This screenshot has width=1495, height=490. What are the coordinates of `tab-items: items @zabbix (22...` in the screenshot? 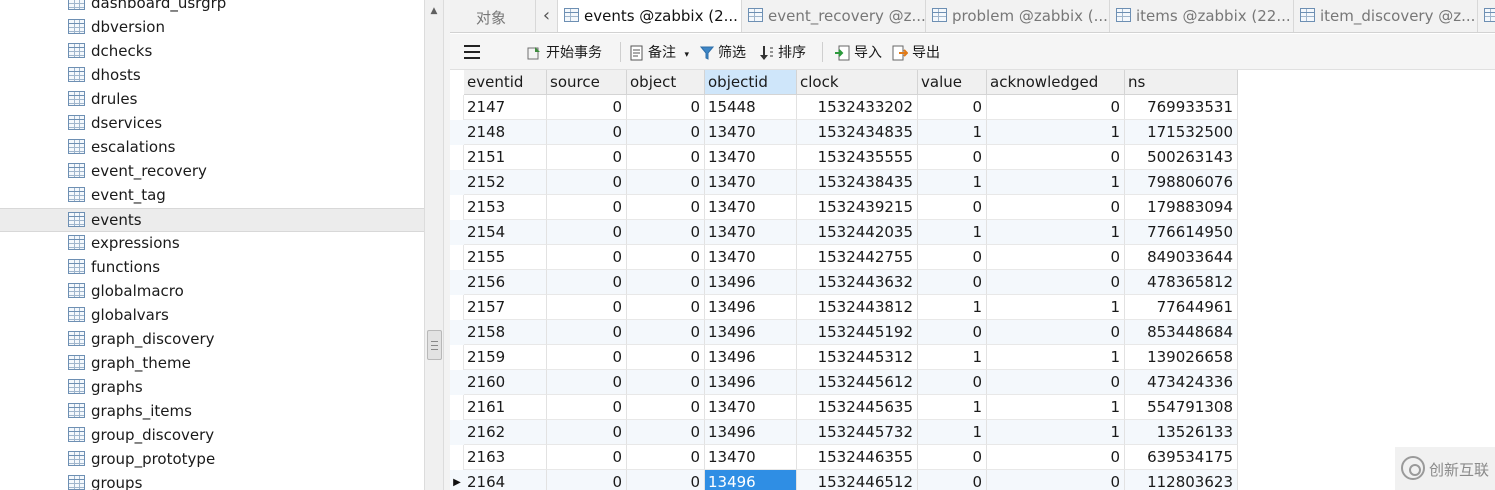 It's located at (1202, 16).